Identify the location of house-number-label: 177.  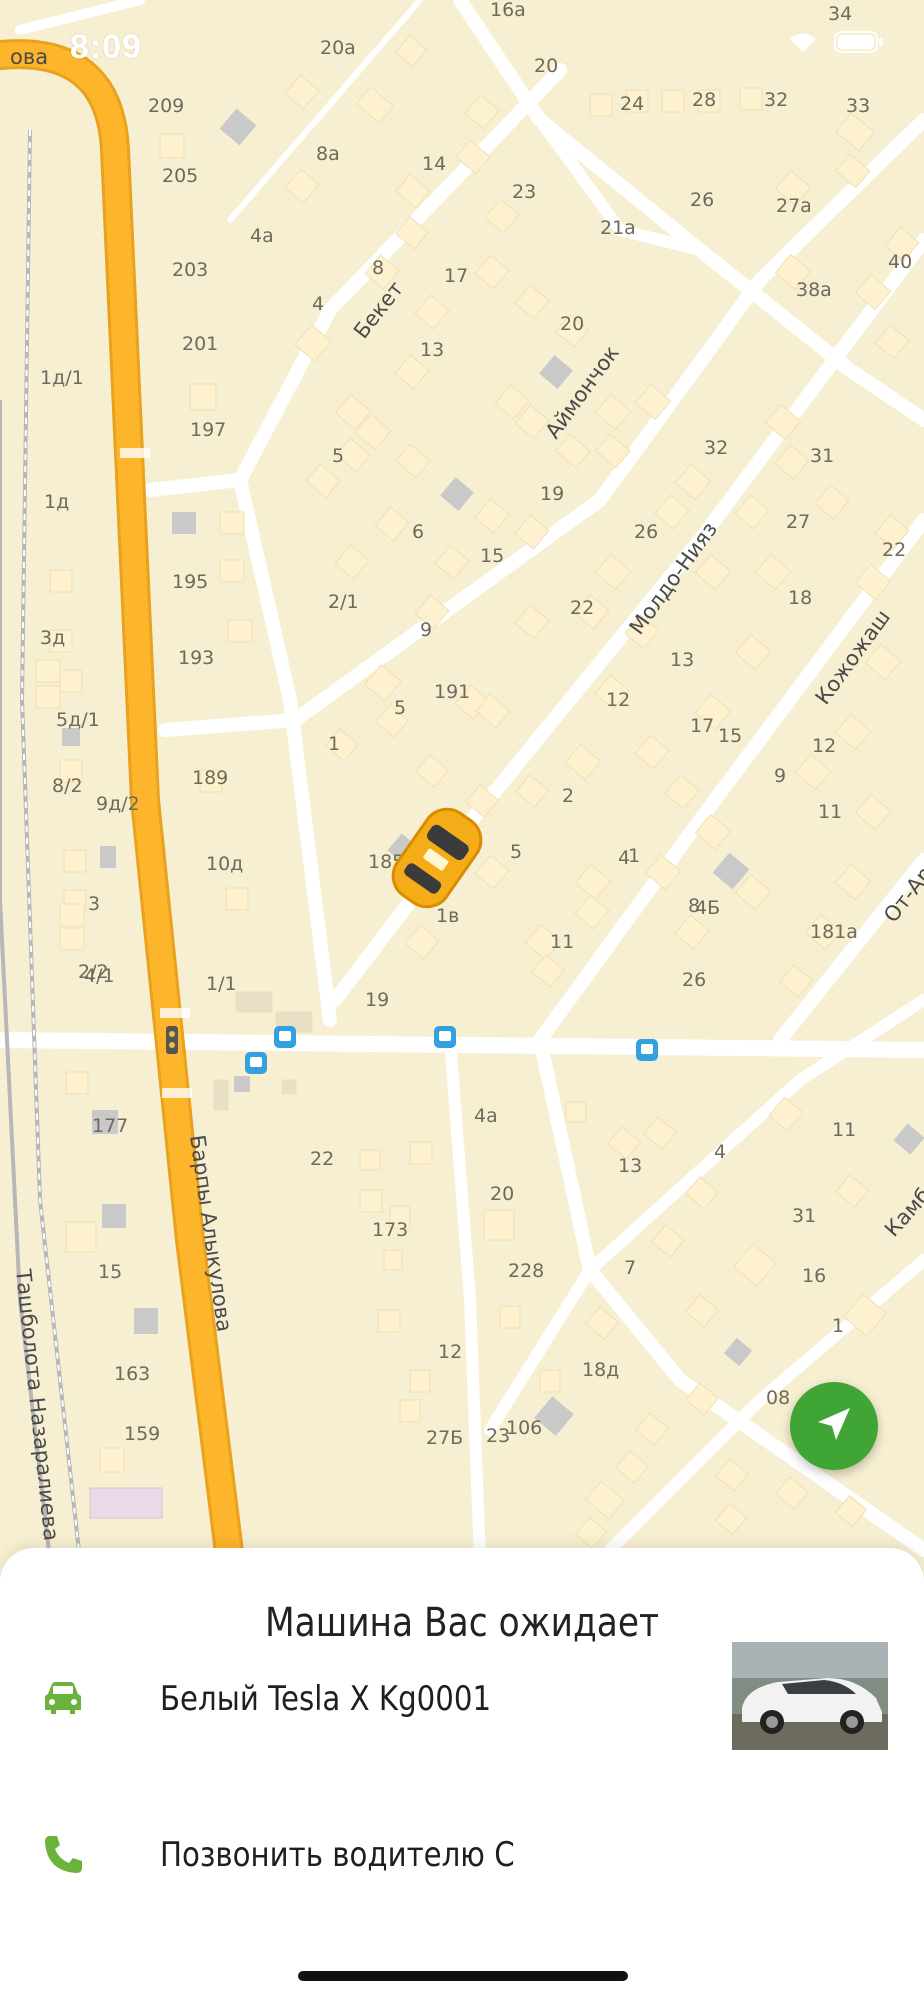
(110, 1126).